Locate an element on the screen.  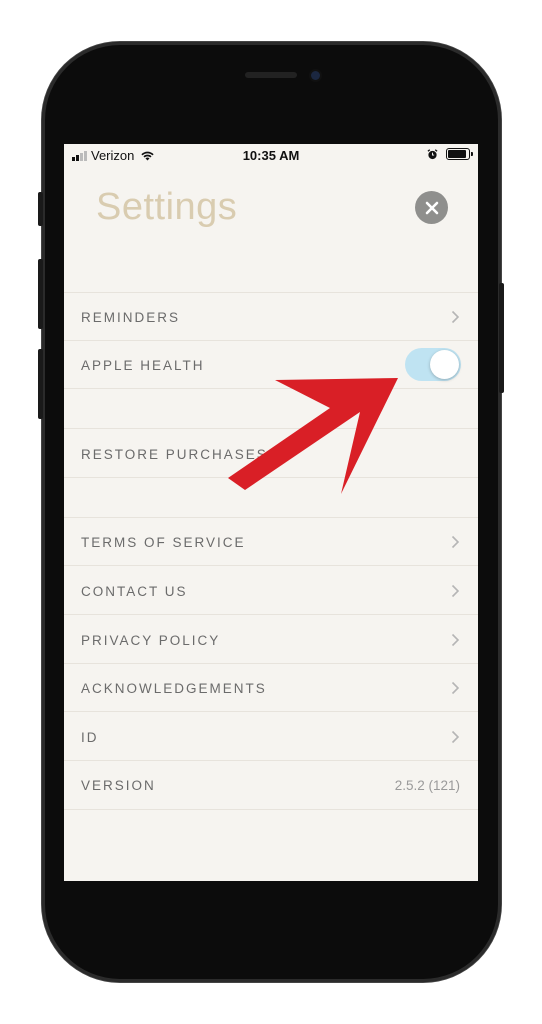
front-camera is located at coordinates (315, 75).